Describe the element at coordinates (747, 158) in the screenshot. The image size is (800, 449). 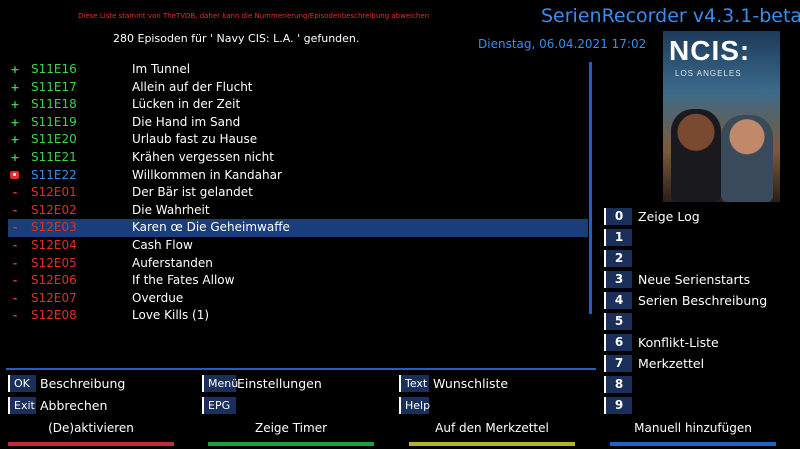
I see `poster-actor-right` at that location.